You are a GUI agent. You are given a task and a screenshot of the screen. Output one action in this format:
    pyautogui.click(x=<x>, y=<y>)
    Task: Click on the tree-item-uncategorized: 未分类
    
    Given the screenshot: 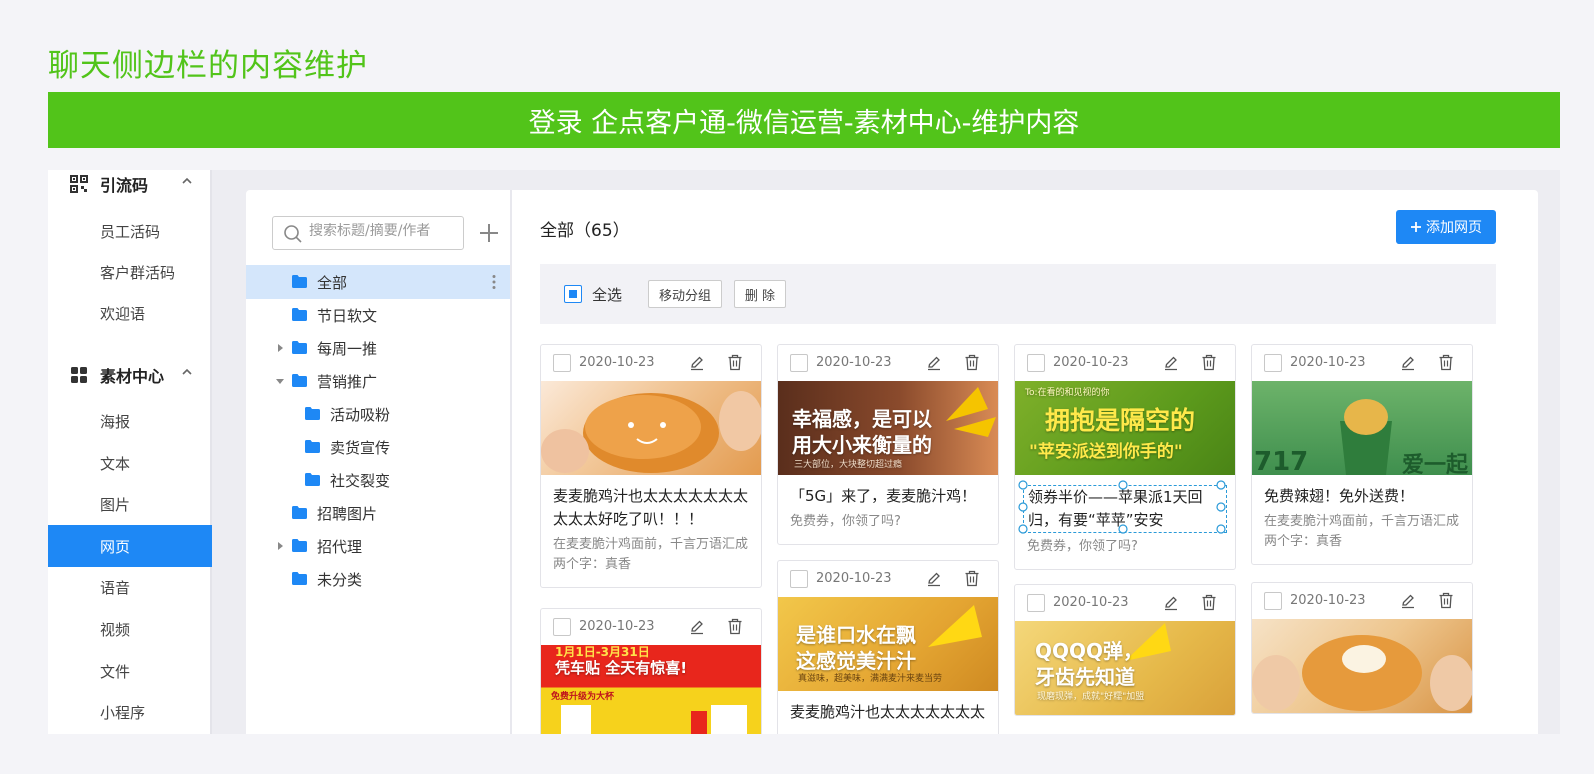 What is the action you would take?
    pyautogui.click(x=378, y=579)
    